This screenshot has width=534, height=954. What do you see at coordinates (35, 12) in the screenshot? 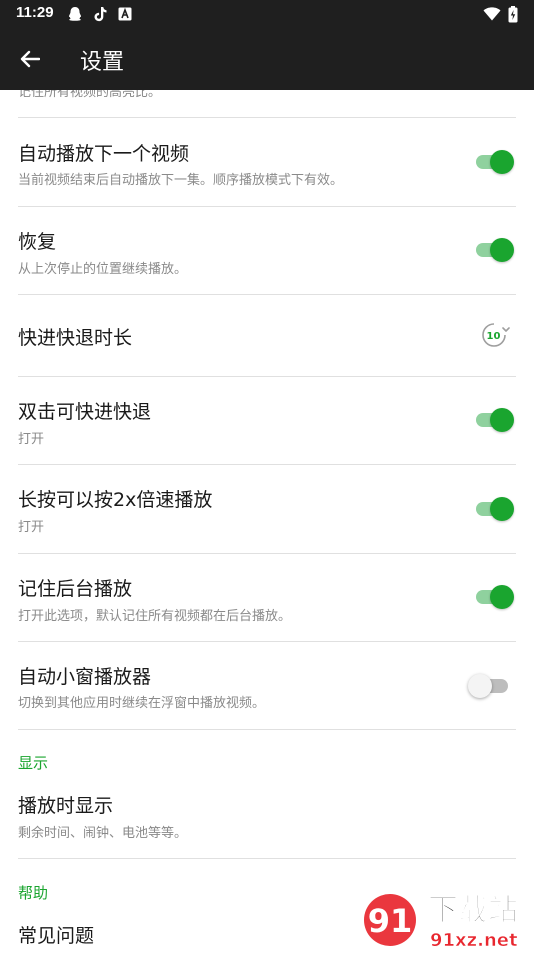
I see `status-time: 11:29` at bounding box center [35, 12].